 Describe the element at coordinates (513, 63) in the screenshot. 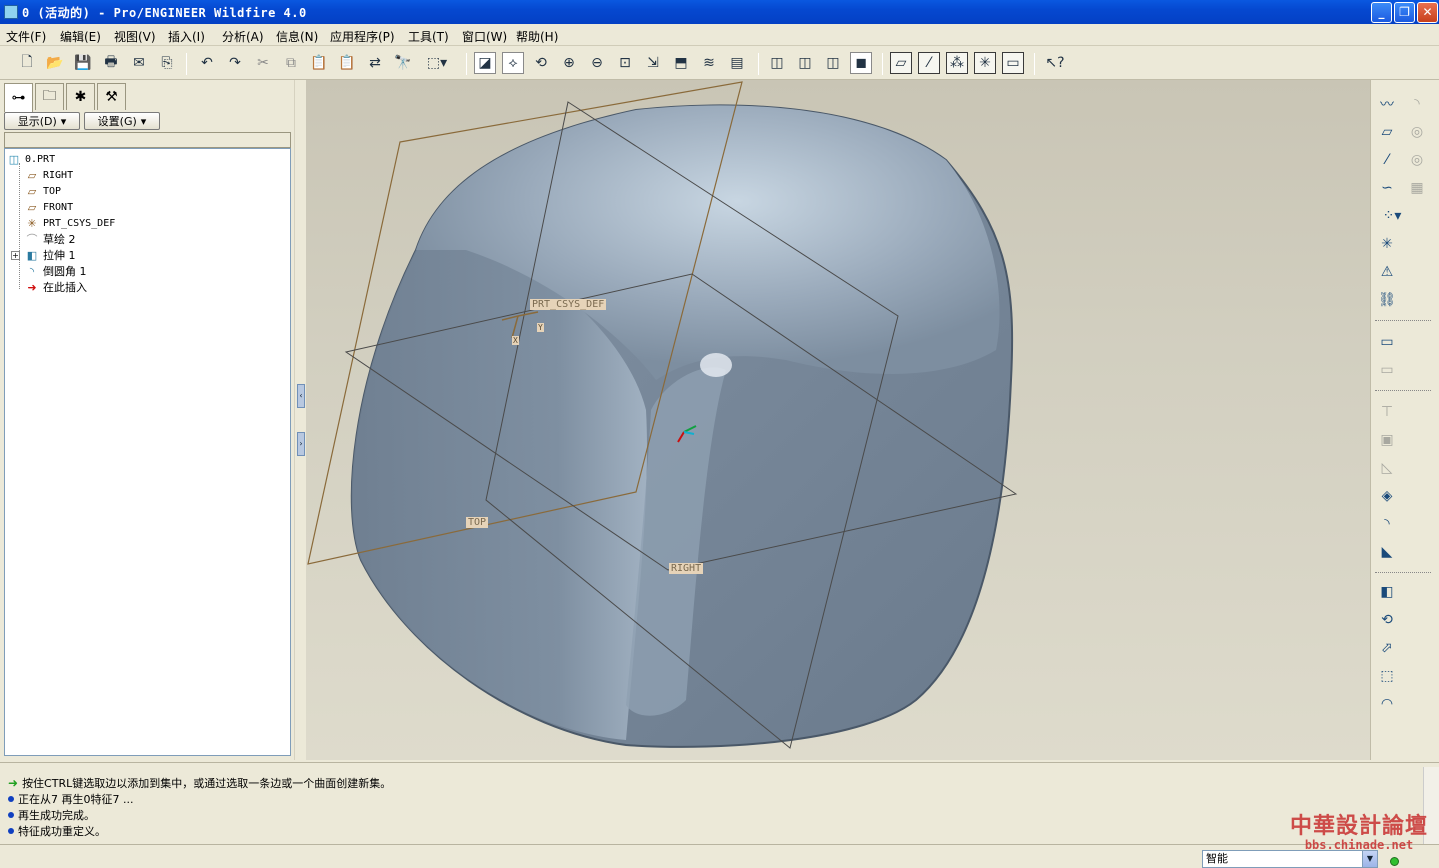

I see `spin-center-icon: ⟡` at that location.